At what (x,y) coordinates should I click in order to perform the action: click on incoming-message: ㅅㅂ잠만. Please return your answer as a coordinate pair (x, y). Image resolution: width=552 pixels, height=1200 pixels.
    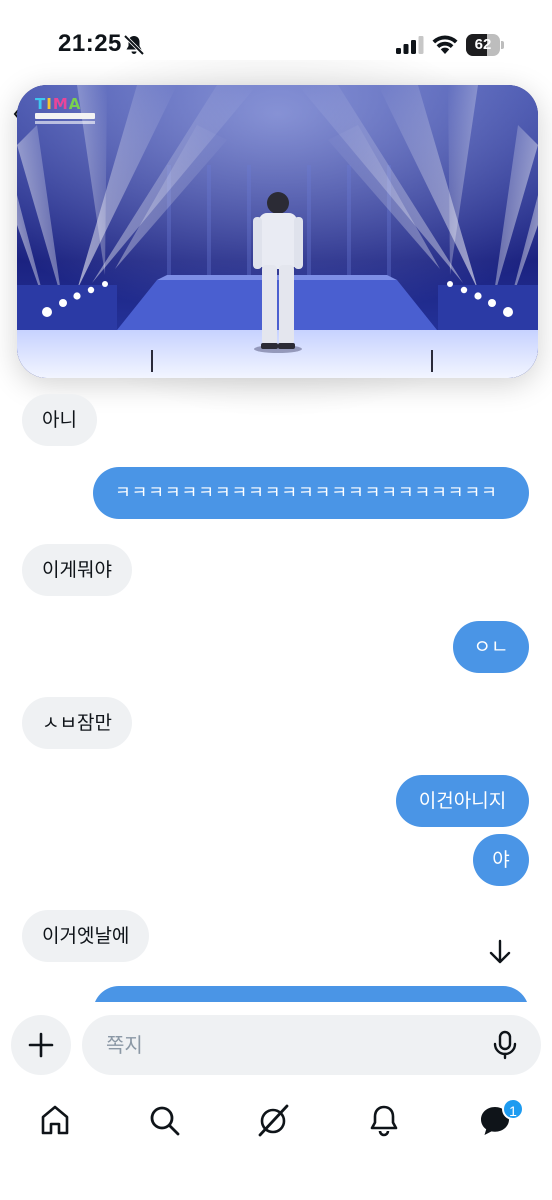
    Looking at the image, I should click on (77, 723).